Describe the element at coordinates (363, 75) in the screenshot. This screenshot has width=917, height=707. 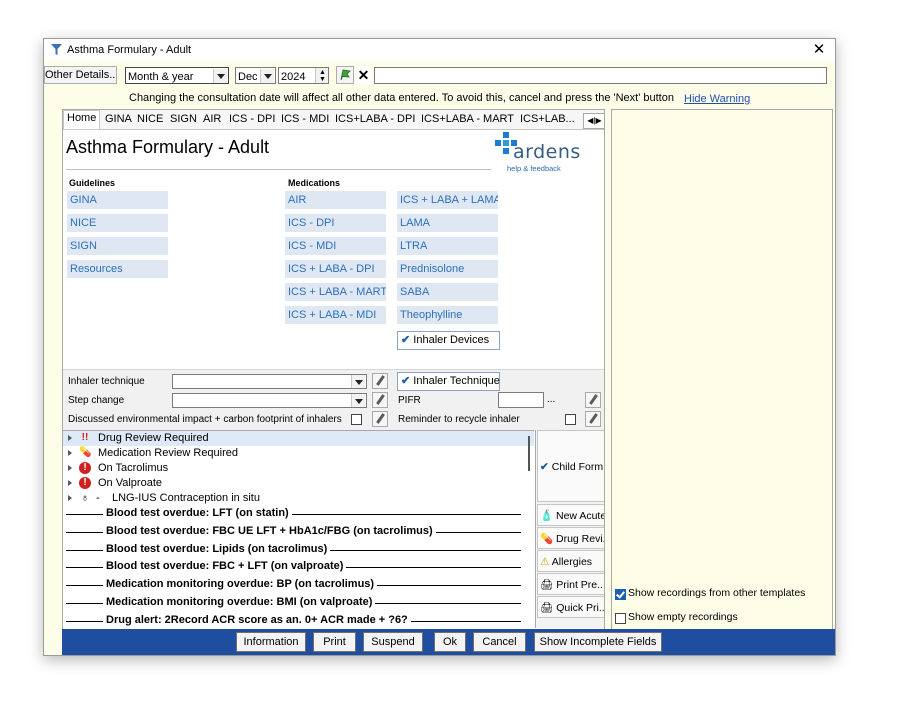
I see `x-icon: ✕` at that location.